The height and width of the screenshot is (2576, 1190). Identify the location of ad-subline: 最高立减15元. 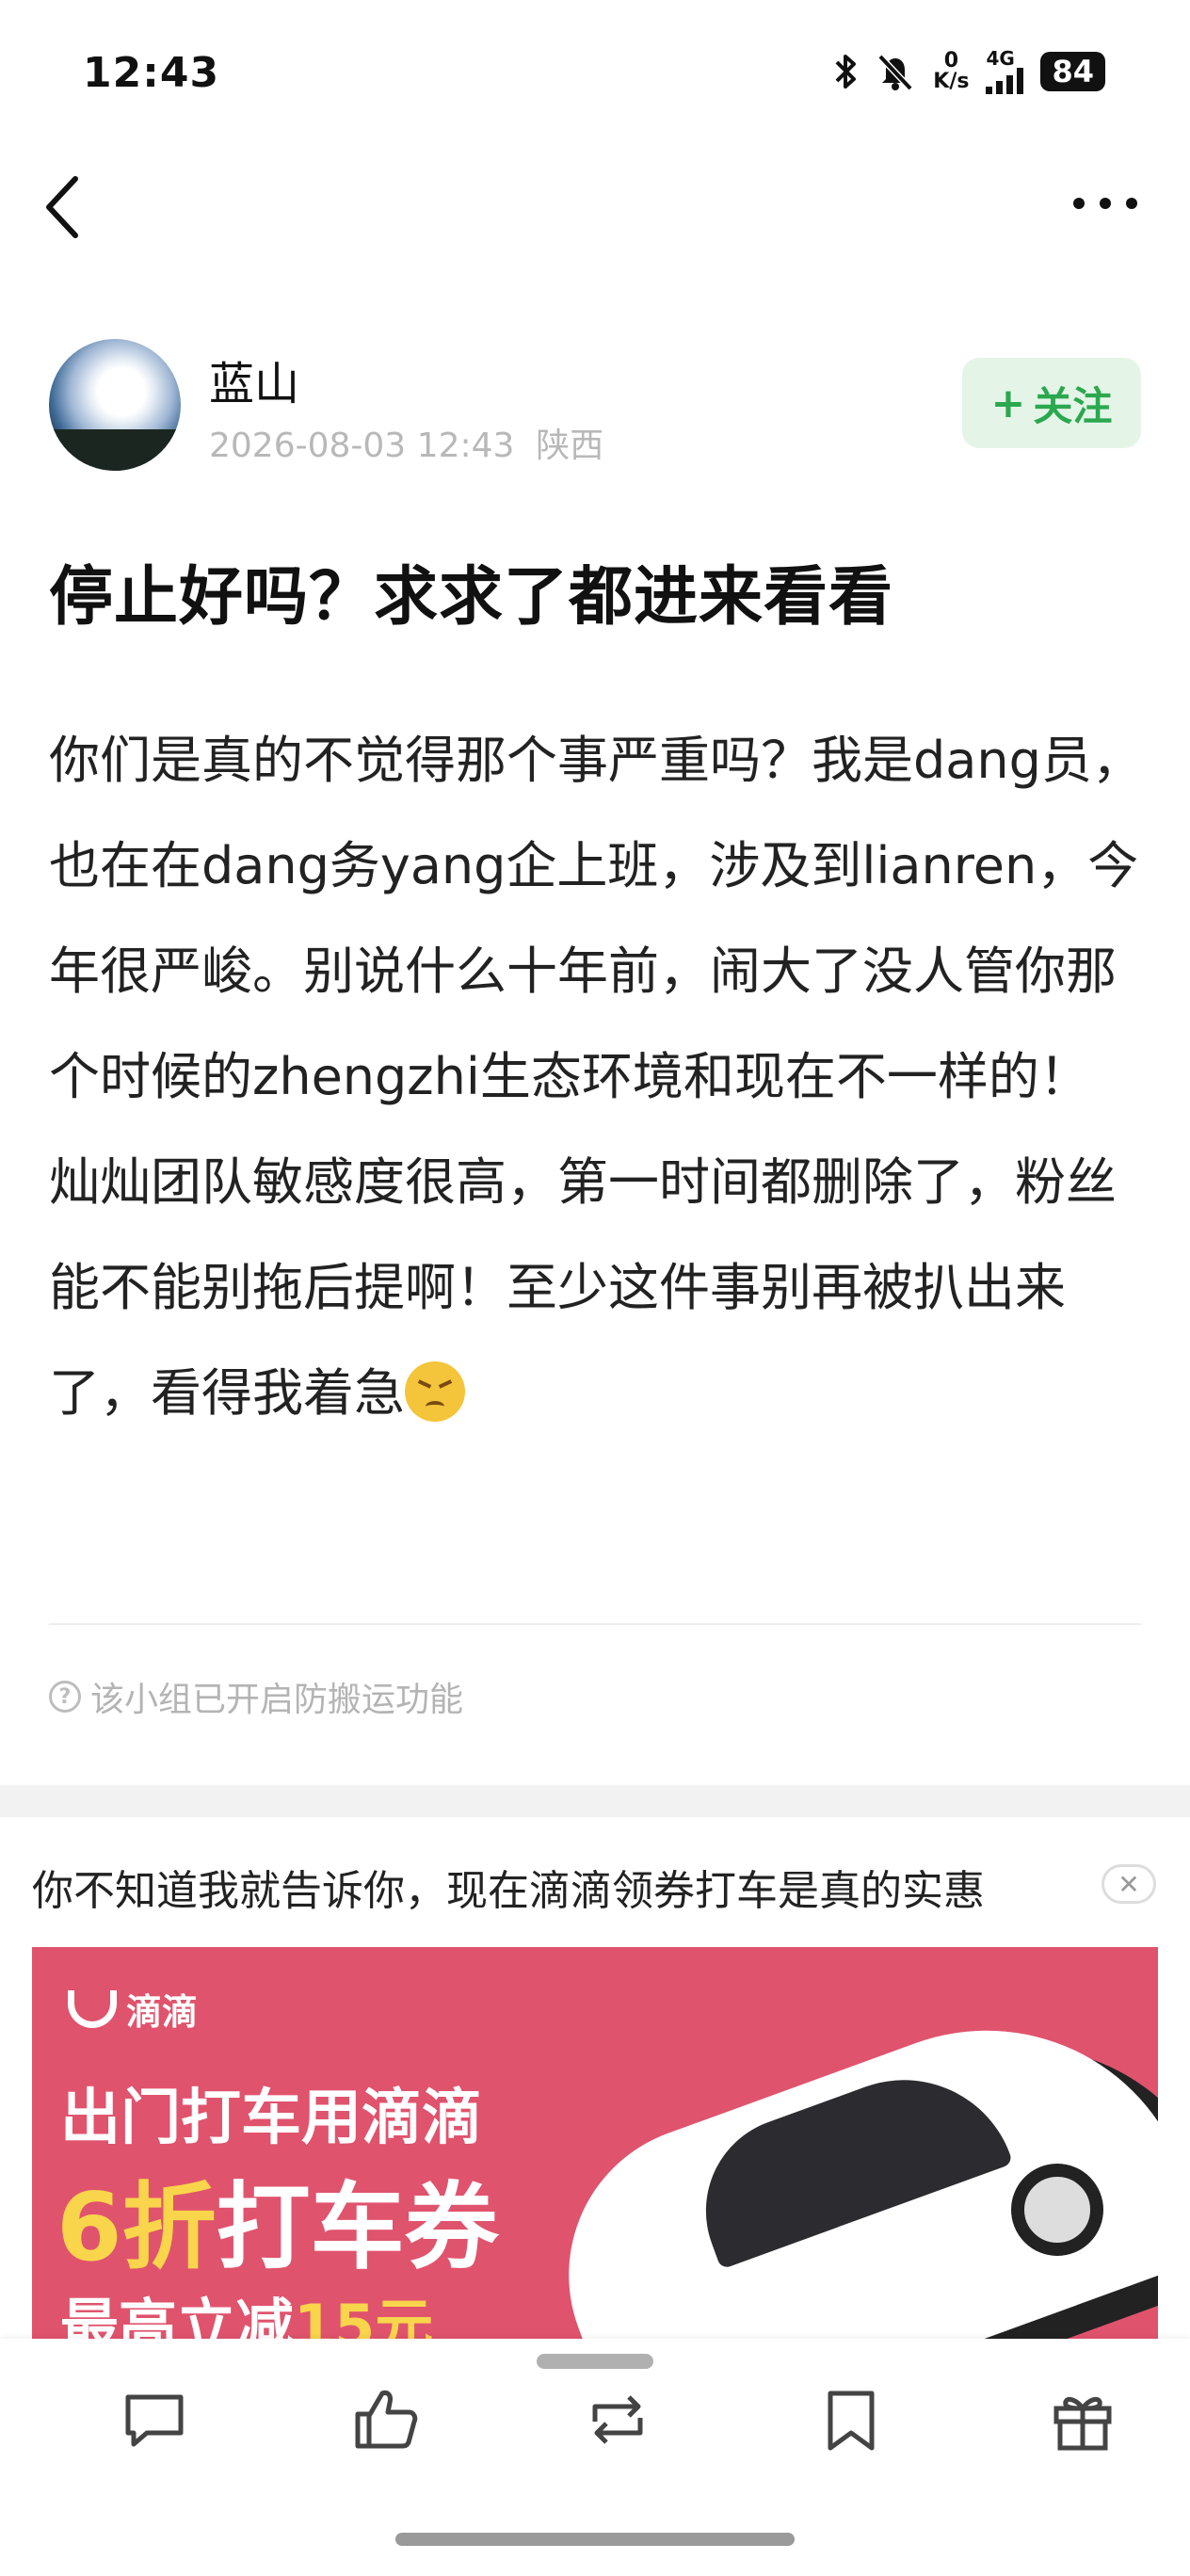
(246, 2310).